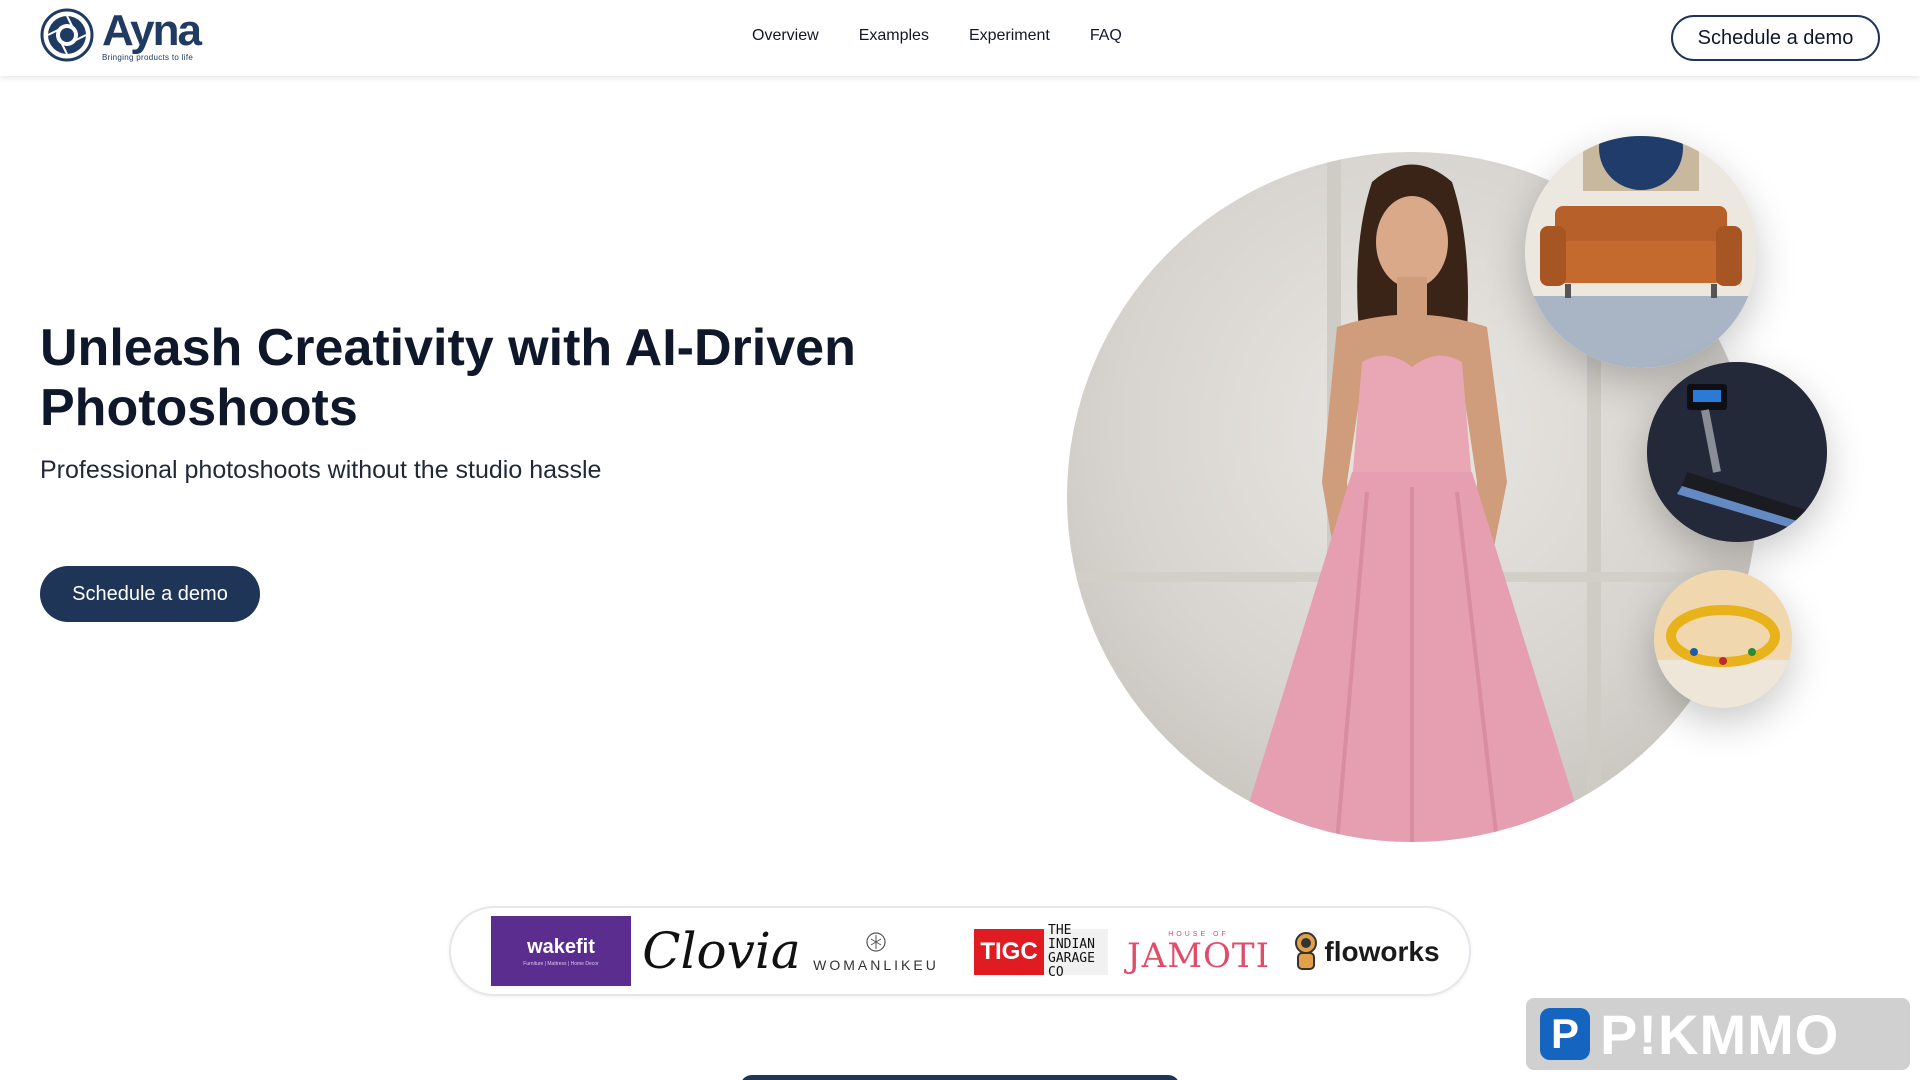 The image size is (1920, 1080). I want to click on treadmill-illustration, so click(1737, 452).